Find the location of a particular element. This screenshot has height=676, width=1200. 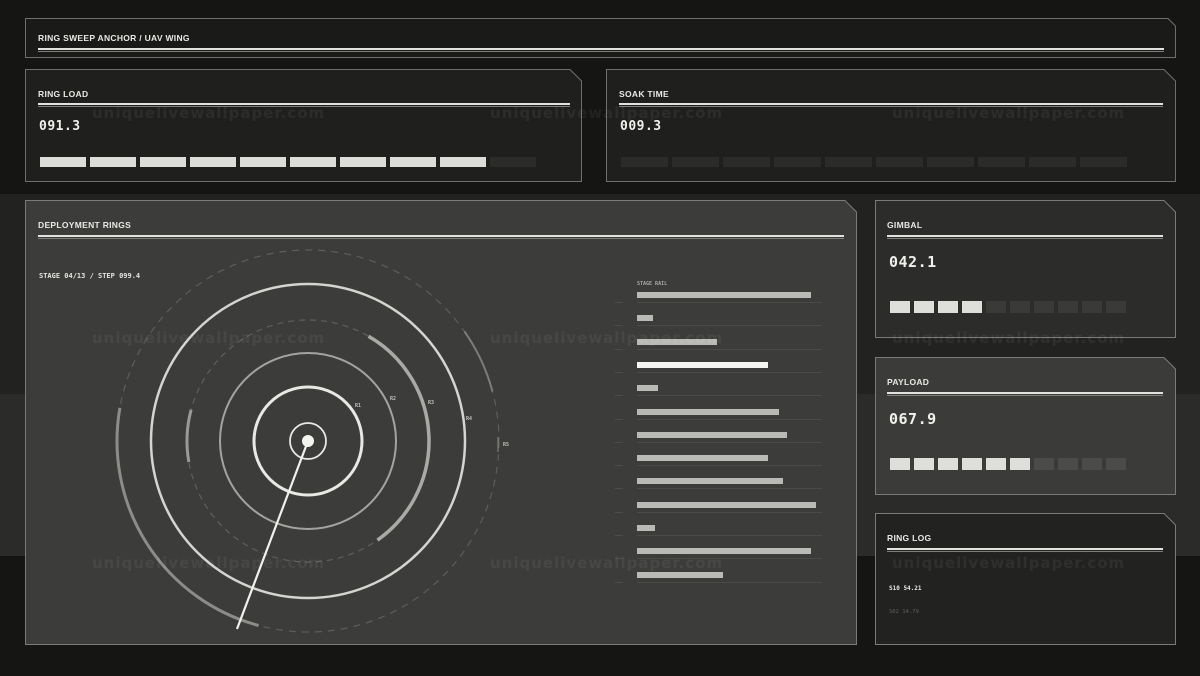

soak-time-value: 009.3 is located at coordinates (641, 126).